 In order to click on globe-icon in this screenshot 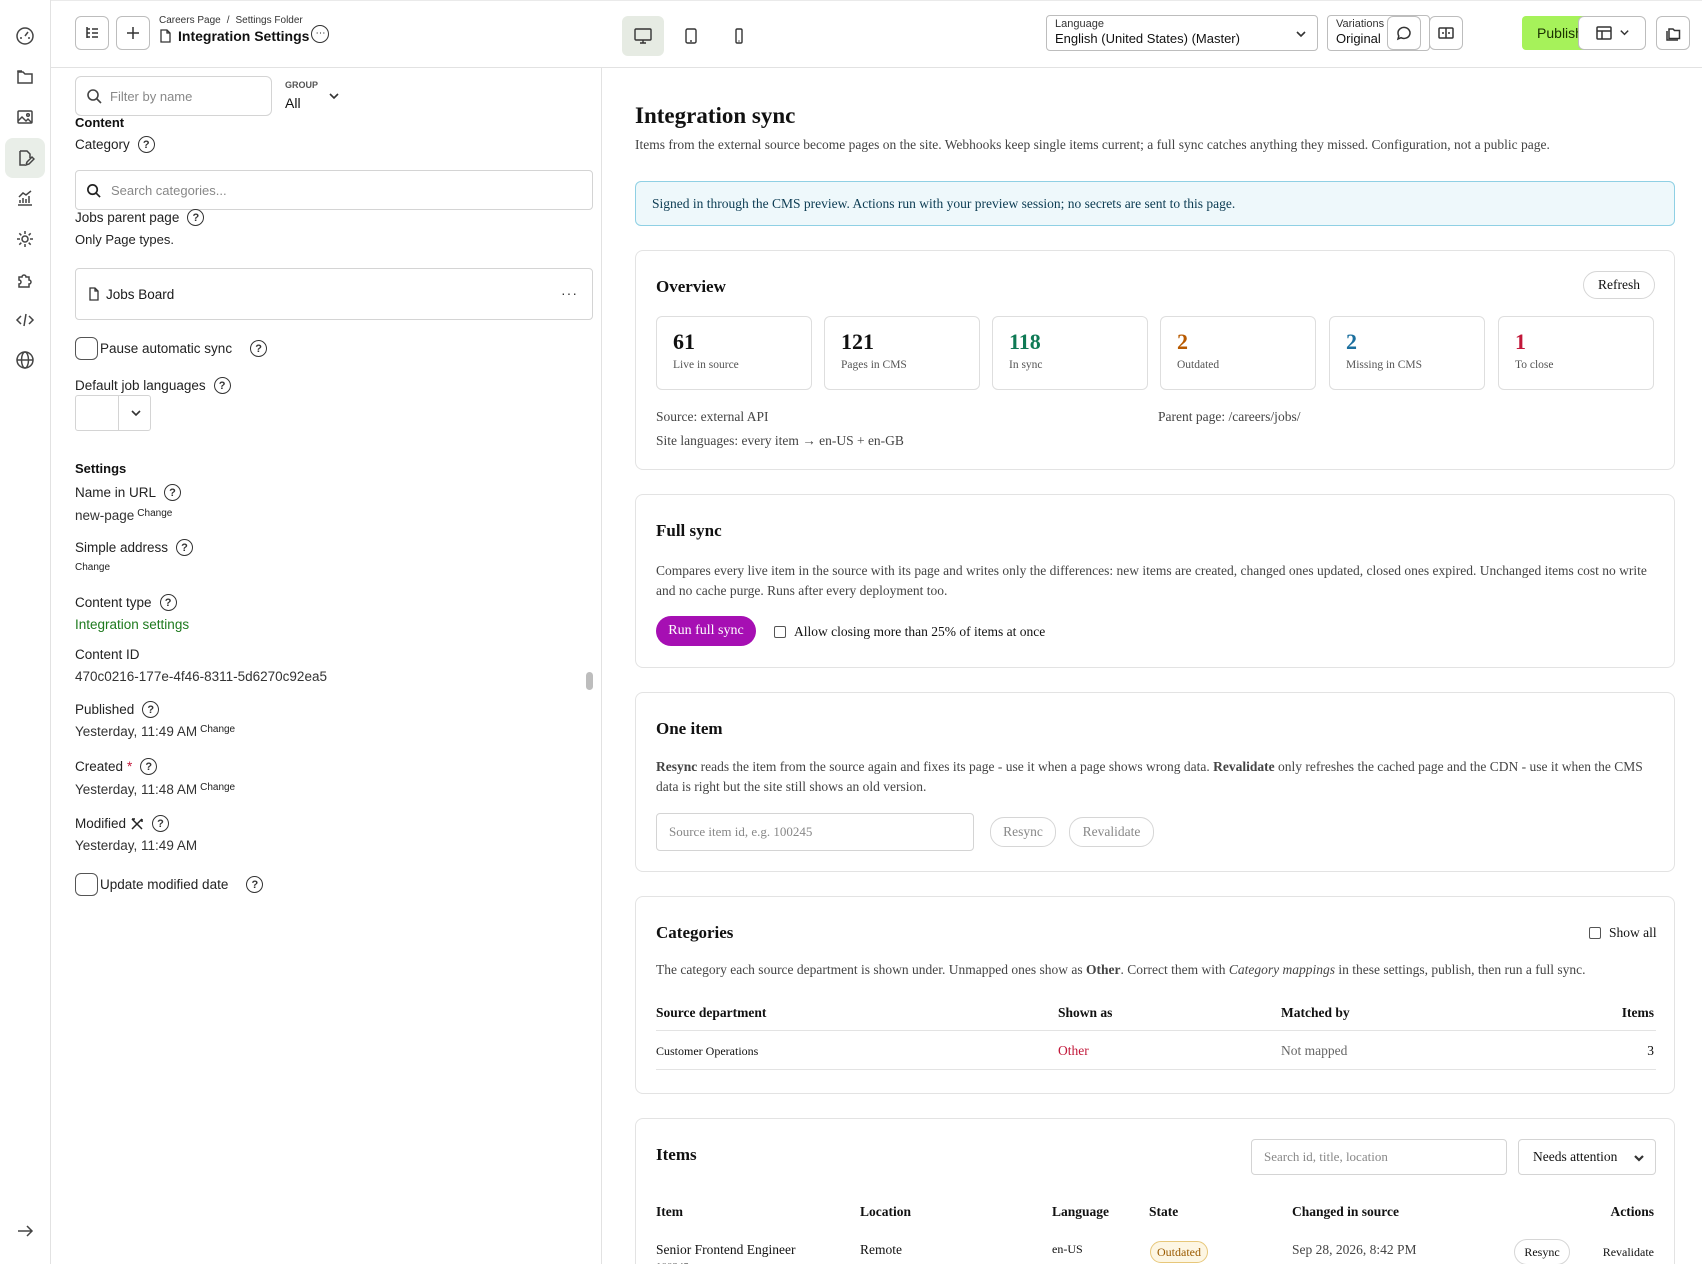, I will do `click(25, 360)`.